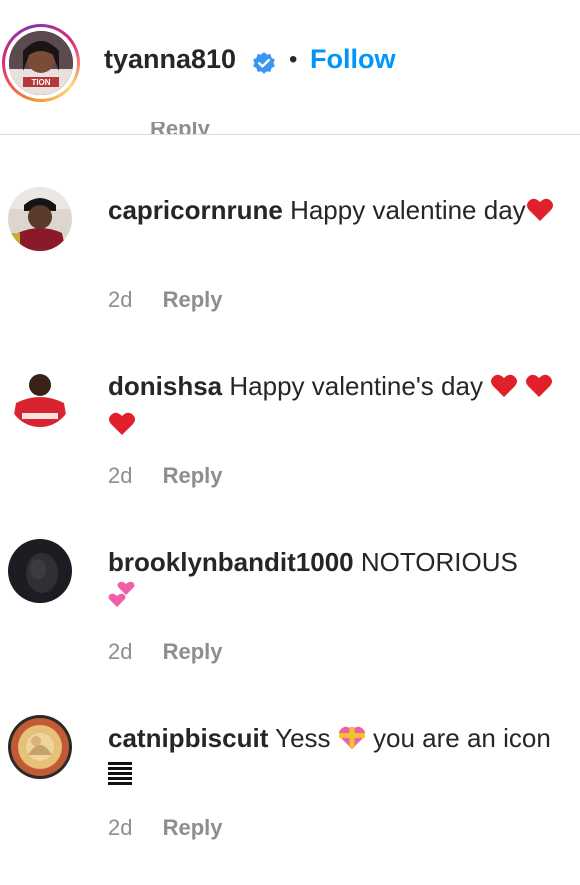  I want to click on comment-text: brooklynbandit1000 NOTORIOUS, so click(338, 581).